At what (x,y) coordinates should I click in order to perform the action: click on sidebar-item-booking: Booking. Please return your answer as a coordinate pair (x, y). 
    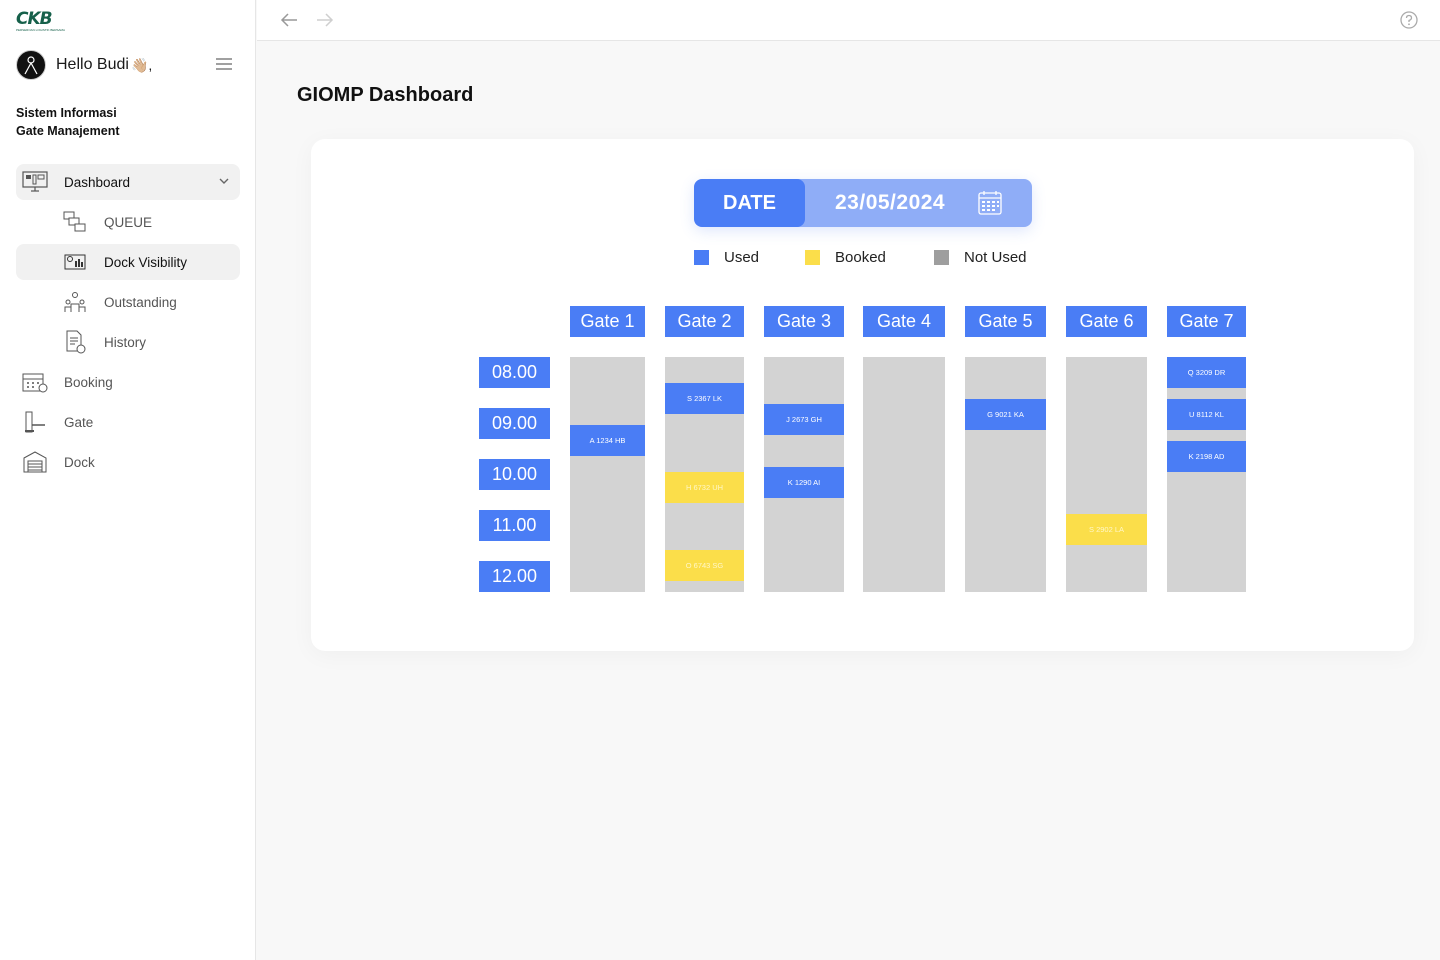
    Looking at the image, I should click on (128, 382).